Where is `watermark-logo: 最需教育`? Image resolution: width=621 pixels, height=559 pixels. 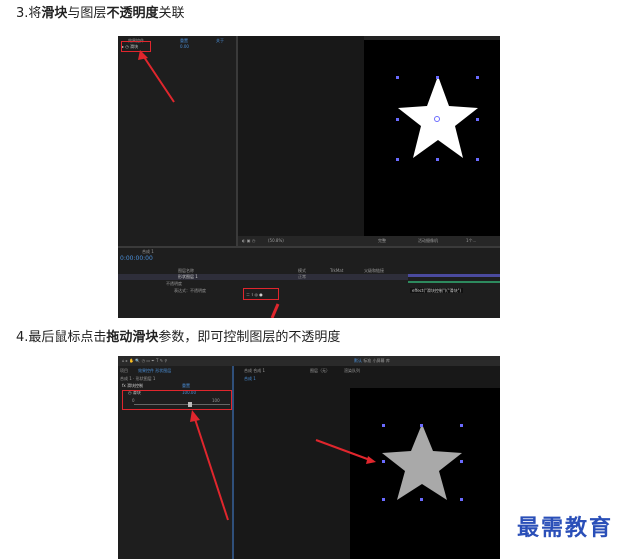 watermark-logo: 最需教育 is located at coordinates (564, 528).